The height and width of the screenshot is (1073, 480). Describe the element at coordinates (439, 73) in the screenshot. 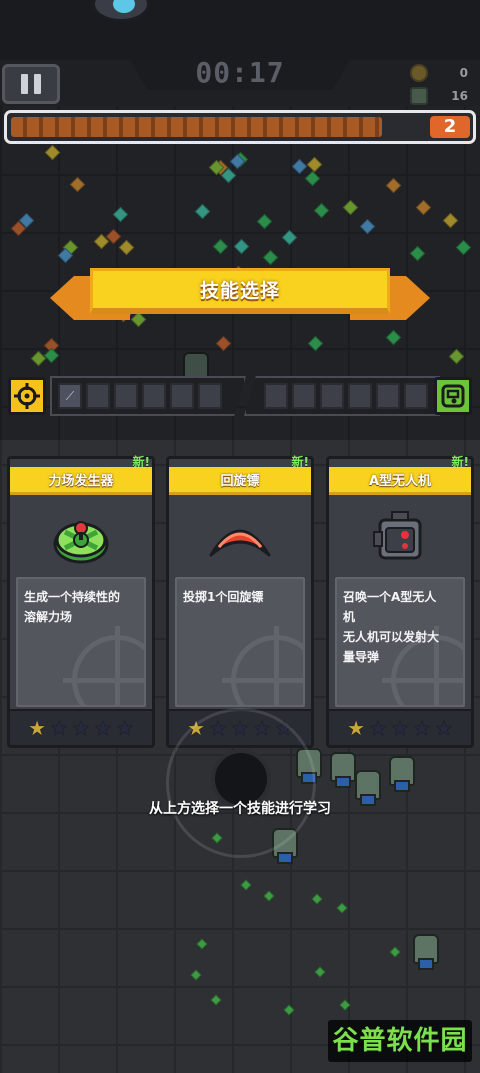

I see `coin-counter: 0` at that location.